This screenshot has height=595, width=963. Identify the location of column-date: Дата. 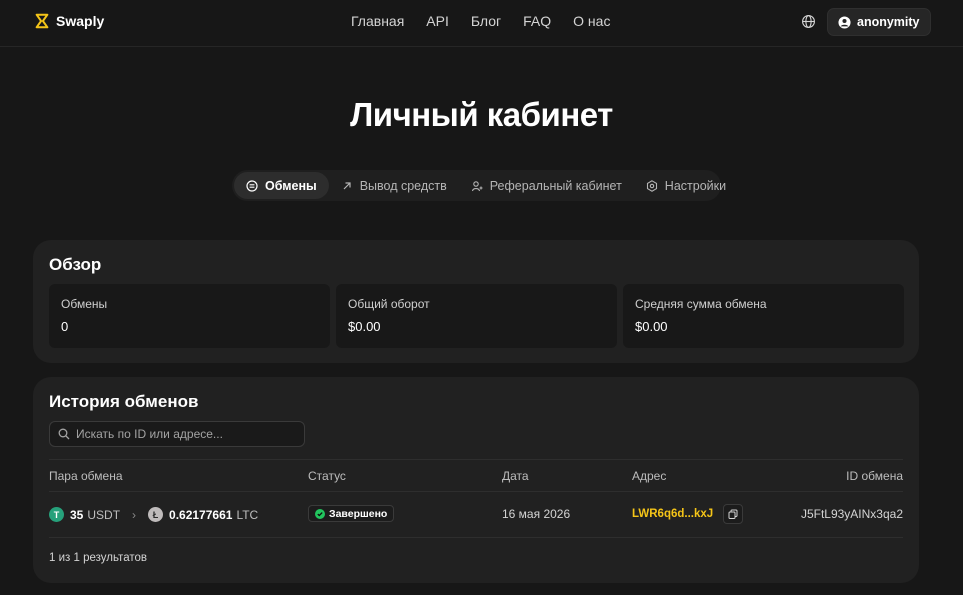
(515, 476).